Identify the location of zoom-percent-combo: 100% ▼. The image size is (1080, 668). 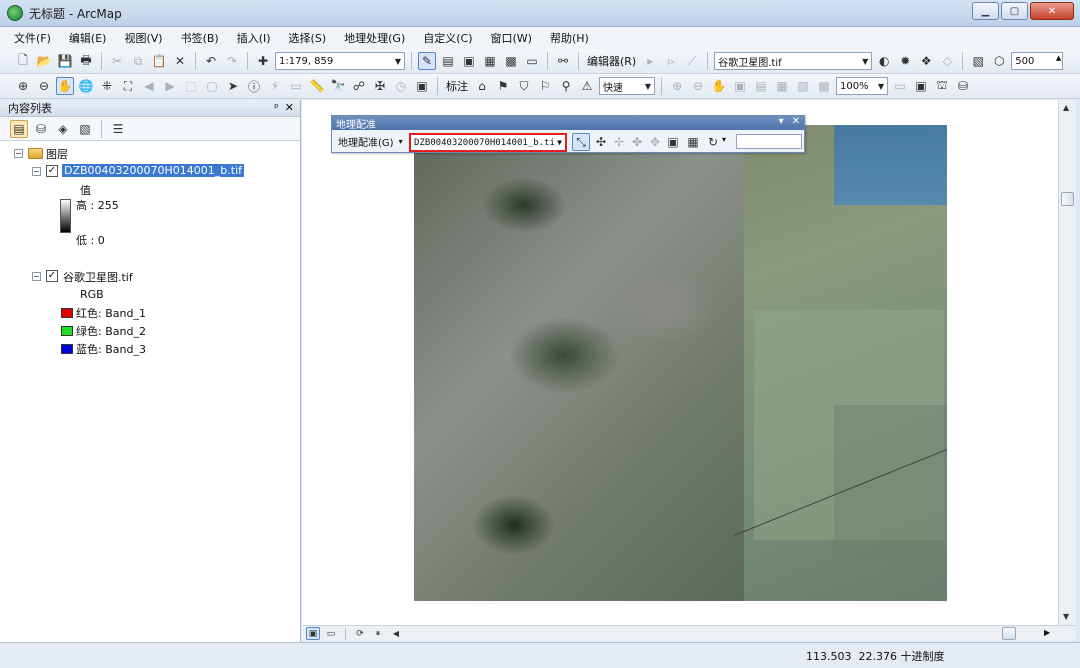
(862, 86).